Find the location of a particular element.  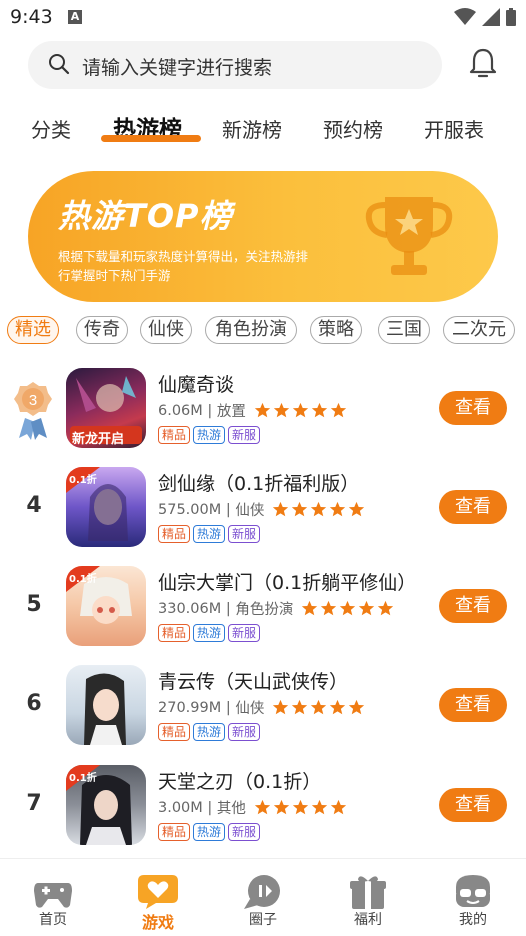

gift-icon is located at coordinates (368, 892).